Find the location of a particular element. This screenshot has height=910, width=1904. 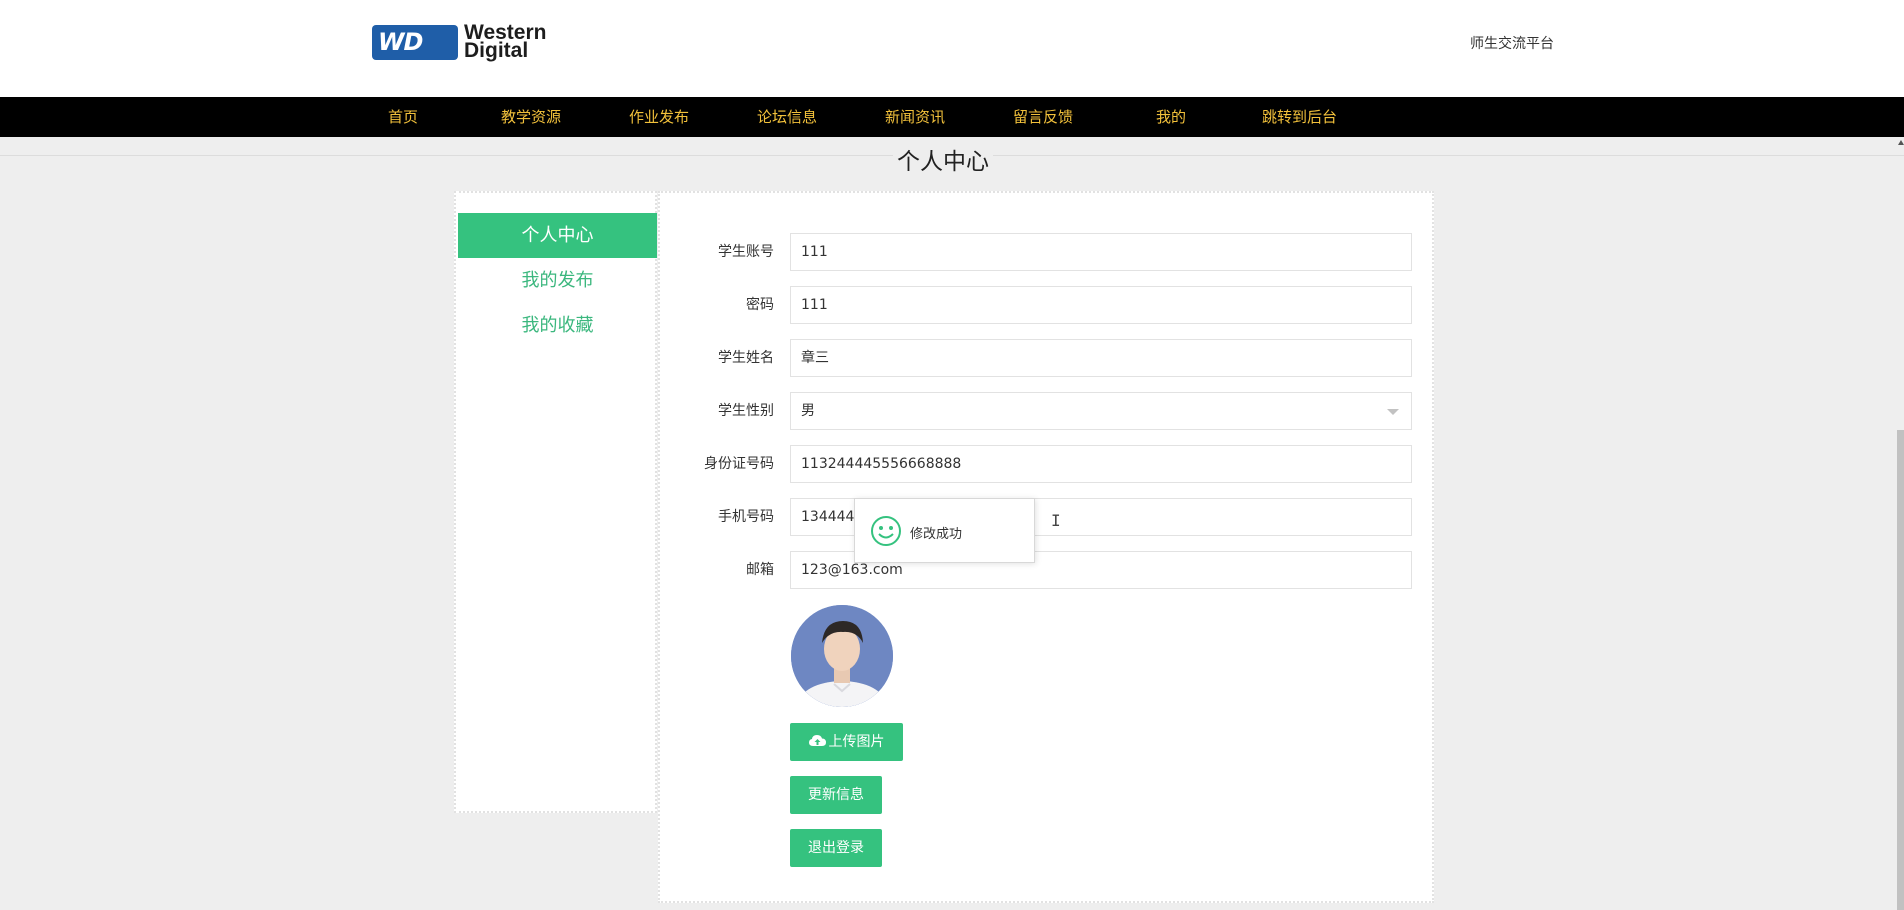

text-cursor-icon: I is located at coordinates (1056, 520).